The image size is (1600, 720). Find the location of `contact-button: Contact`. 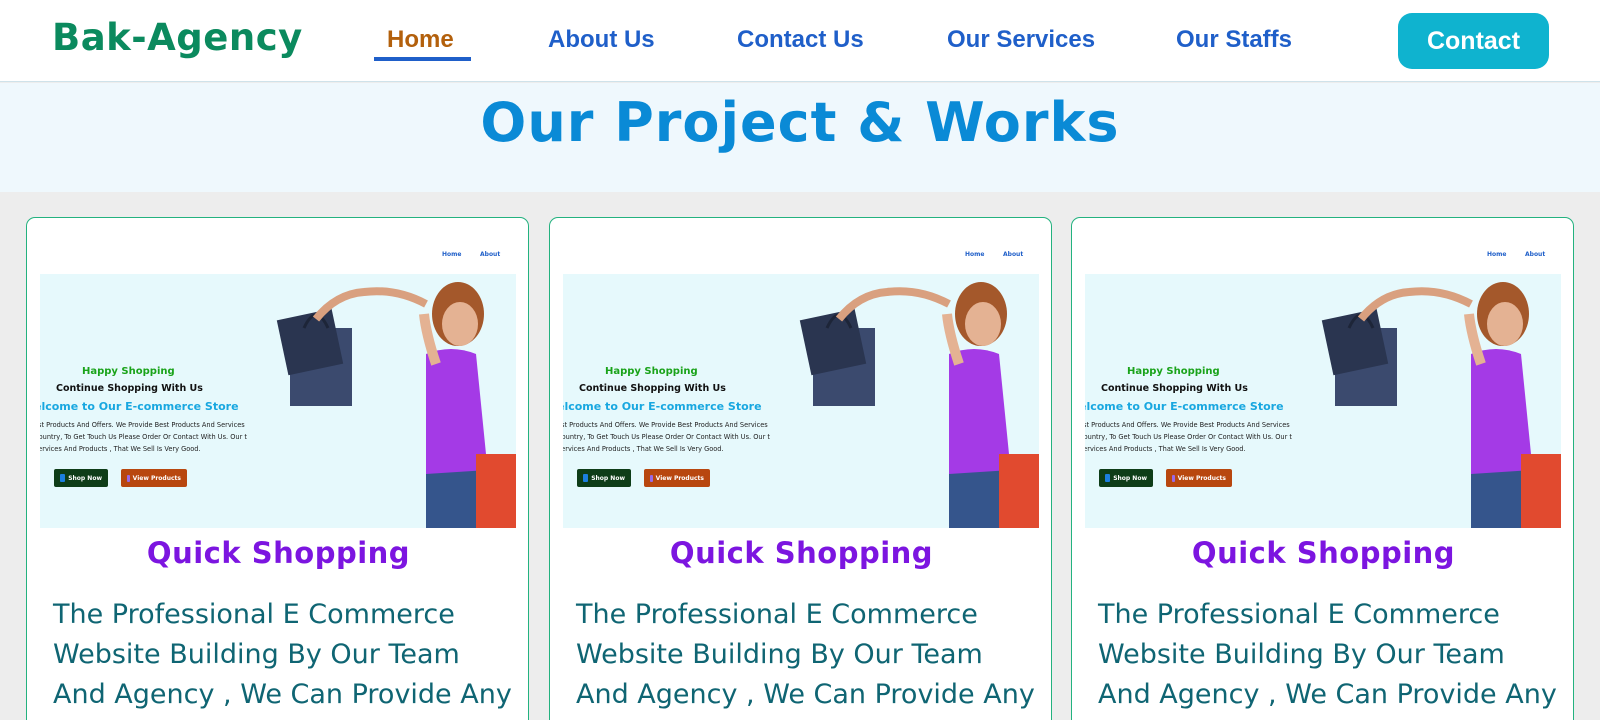

contact-button: Contact is located at coordinates (1473, 41).